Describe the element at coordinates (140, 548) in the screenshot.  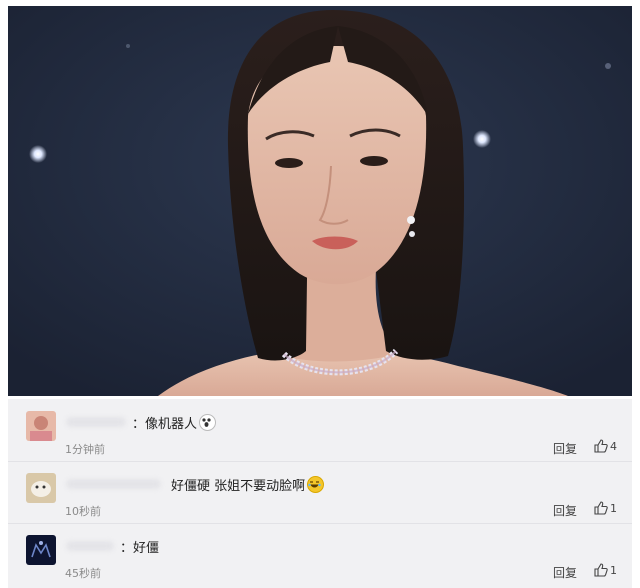
I see `comment-text: ：好僵` at that location.